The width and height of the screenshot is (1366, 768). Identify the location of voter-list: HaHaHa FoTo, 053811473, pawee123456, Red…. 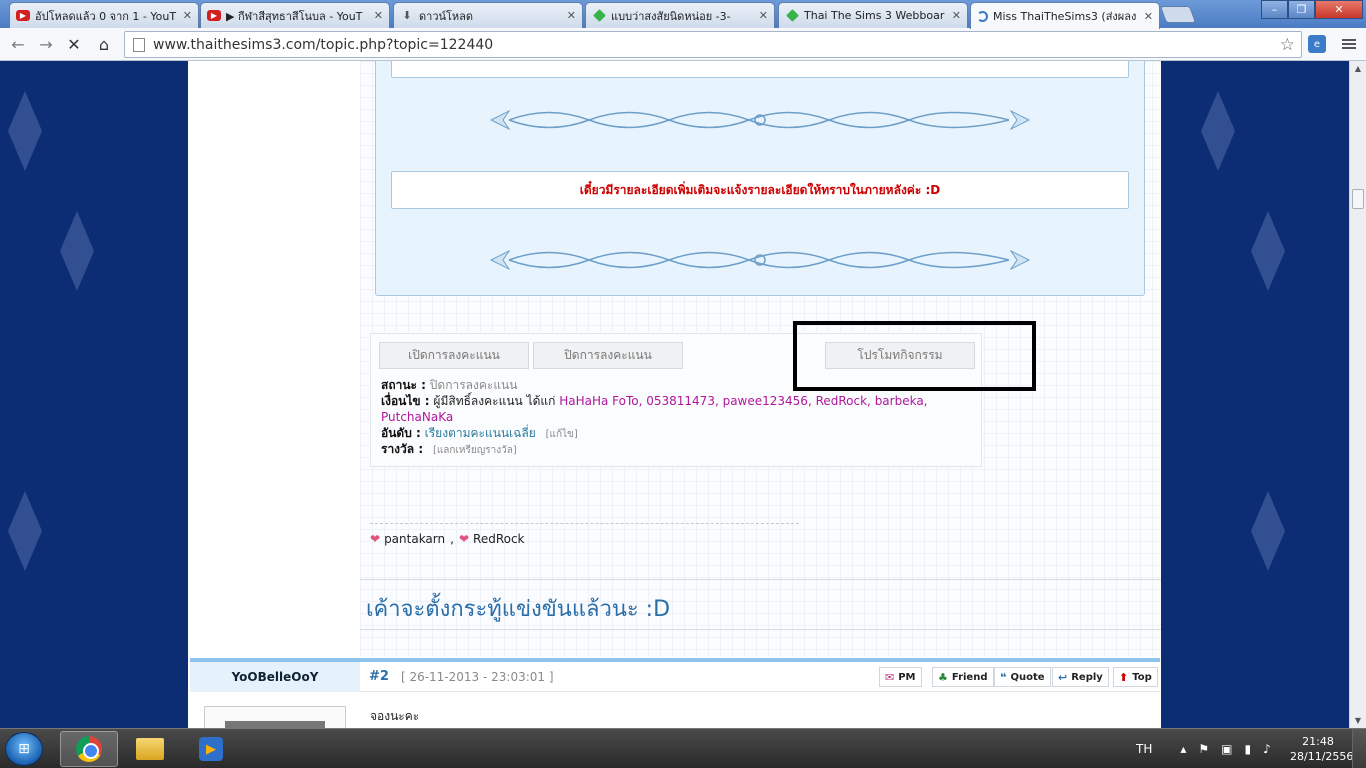
(743, 401).